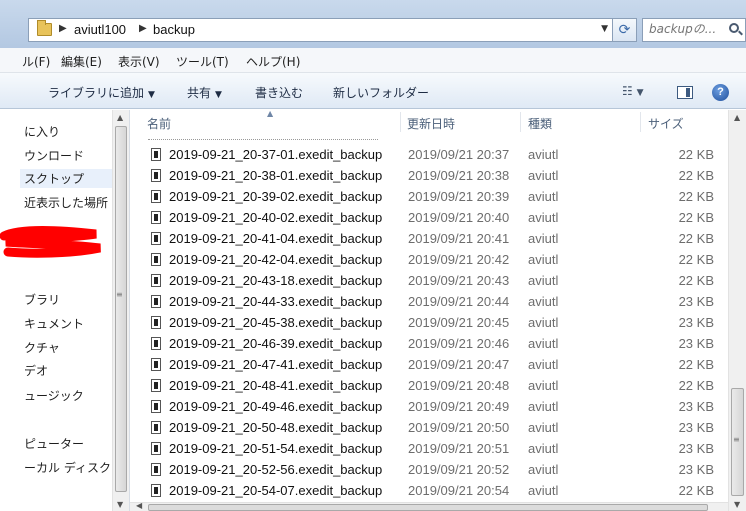 The height and width of the screenshot is (511, 746). I want to click on nav-item-downloads: ウンロード, so click(54, 155).